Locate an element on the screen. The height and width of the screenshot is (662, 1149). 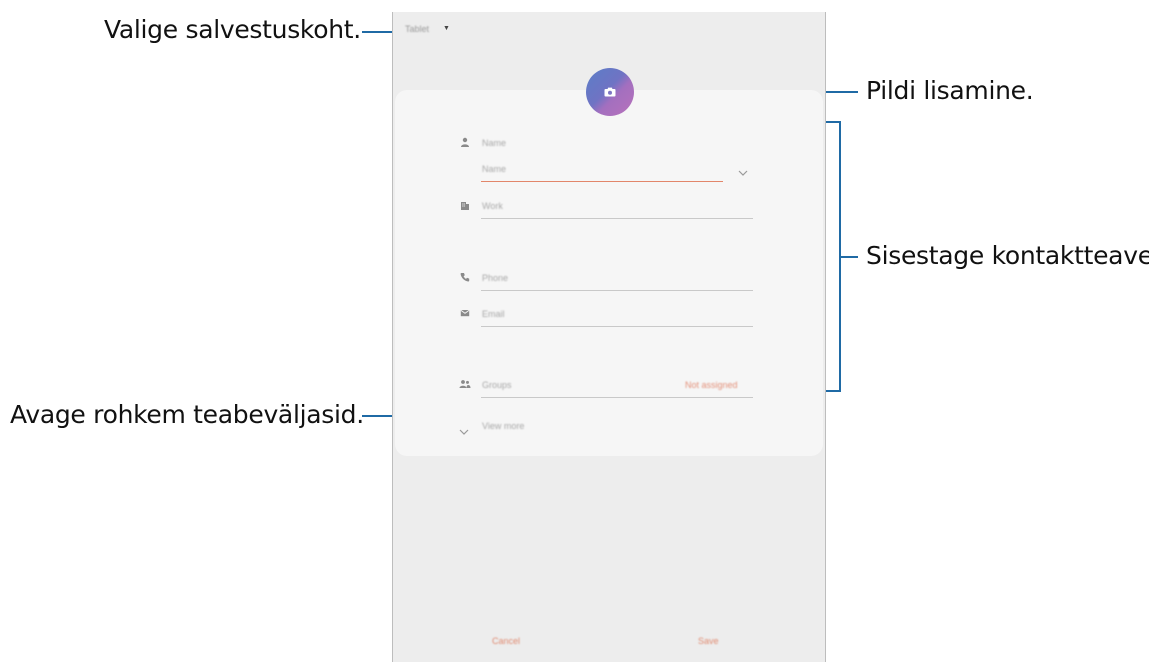
add-photo-button is located at coordinates (610, 92).